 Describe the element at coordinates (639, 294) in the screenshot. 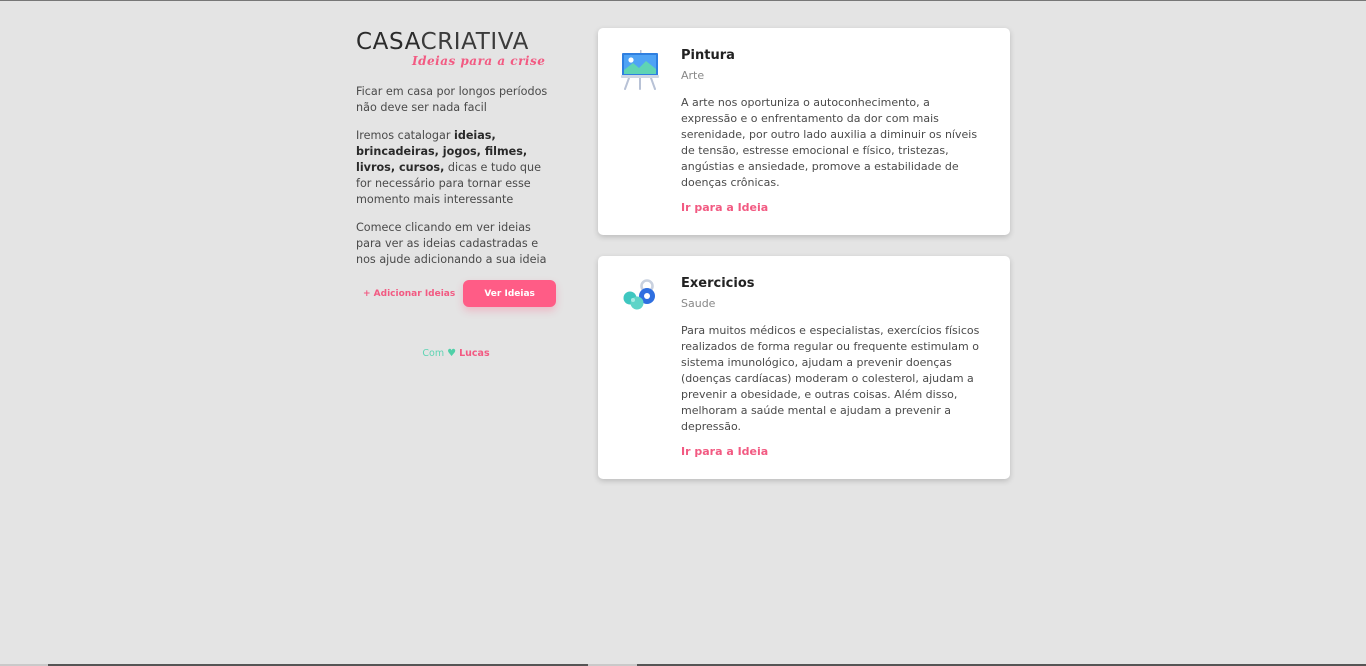

I see `dumbbell-icon` at that location.